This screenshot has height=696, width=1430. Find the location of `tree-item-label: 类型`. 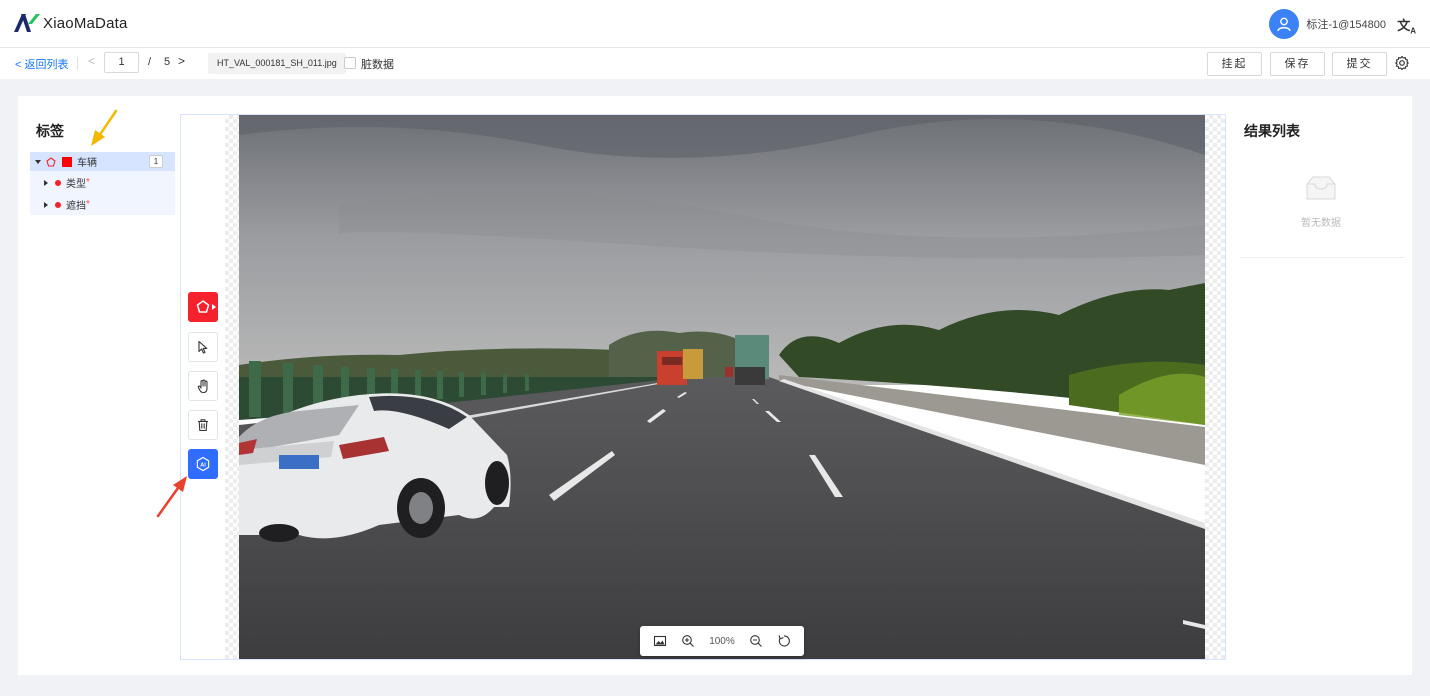

tree-item-label: 类型 is located at coordinates (76, 184).